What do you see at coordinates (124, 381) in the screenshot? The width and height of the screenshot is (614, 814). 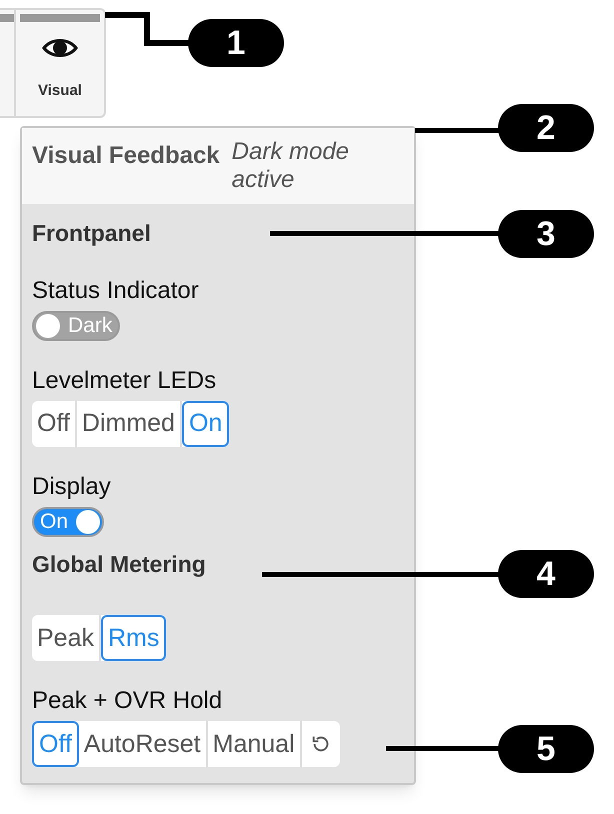 I see `setting-label: Levelmeter LEDs` at bounding box center [124, 381].